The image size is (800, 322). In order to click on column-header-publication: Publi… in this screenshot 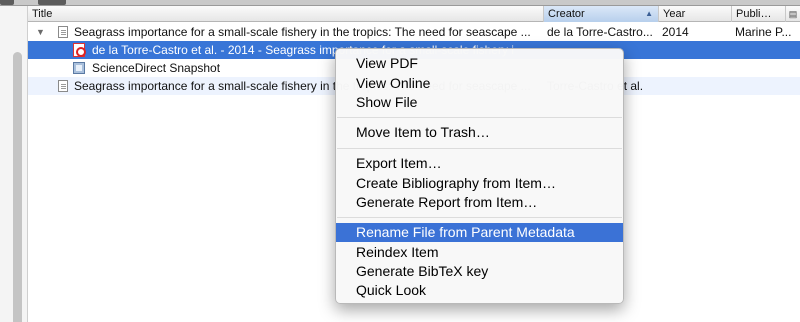, I will do `click(759, 14)`.